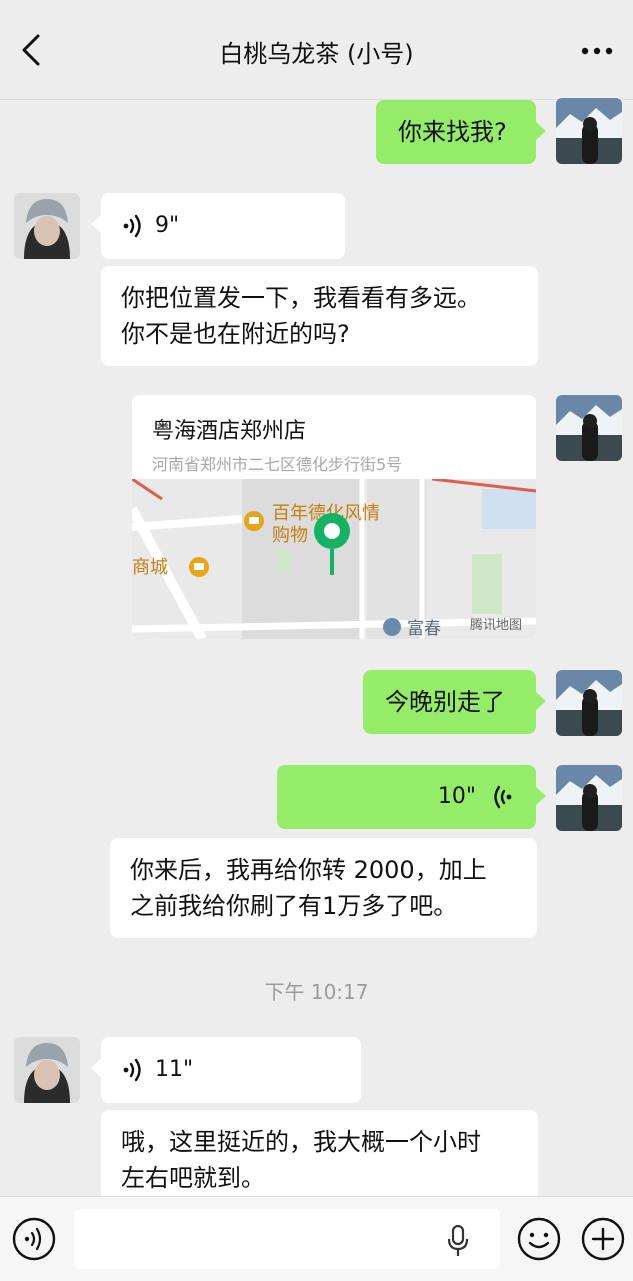  I want to click on plus-icon, so click(603, 1239).